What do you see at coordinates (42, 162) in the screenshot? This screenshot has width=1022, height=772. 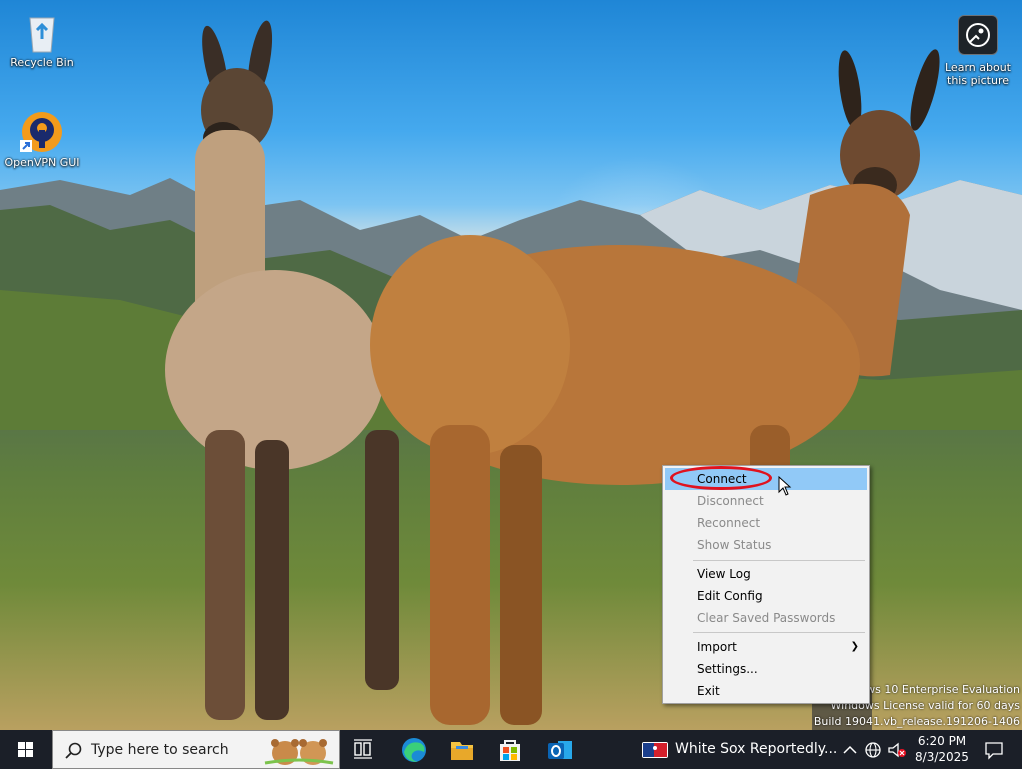 I see `desktop-icon-label: OpenVPN GUI` at bounding box center [42, 162].